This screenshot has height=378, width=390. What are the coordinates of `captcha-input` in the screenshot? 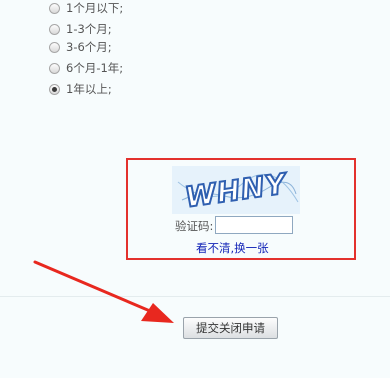 It's located at (254, 225).